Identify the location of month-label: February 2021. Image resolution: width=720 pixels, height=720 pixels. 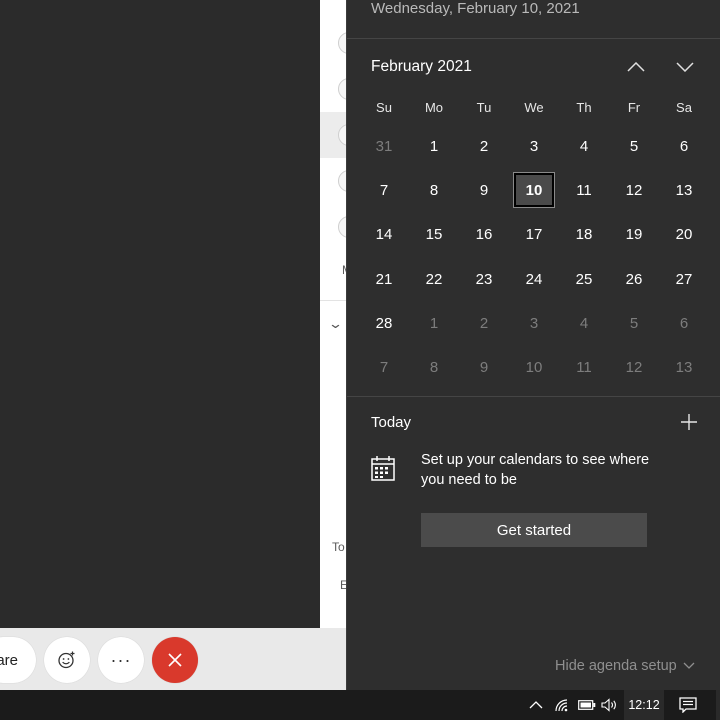
(421, 67).